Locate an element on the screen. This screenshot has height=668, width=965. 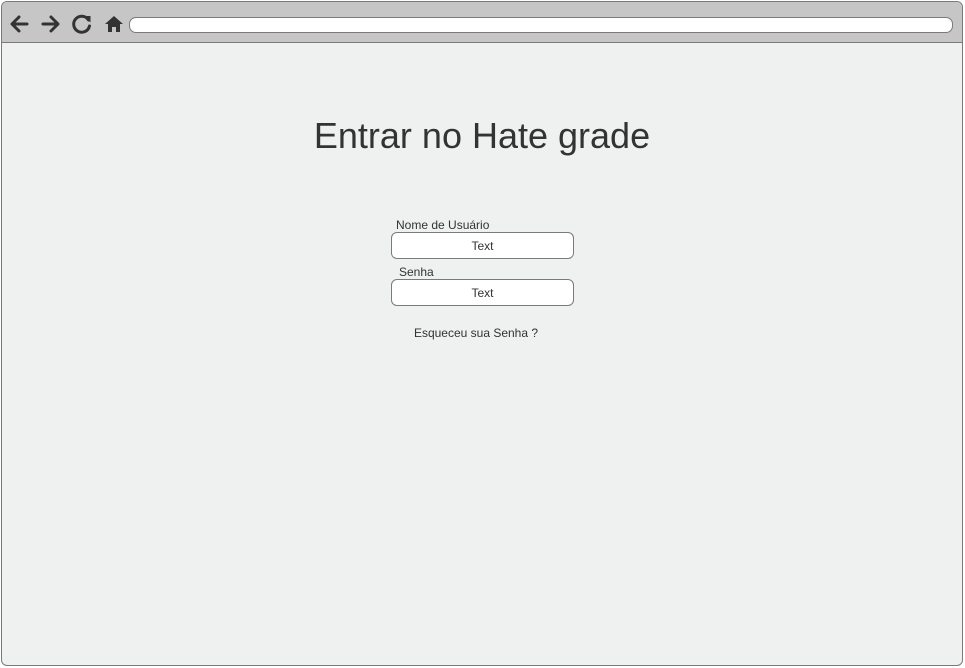
password-field-text: Text is located at coordinates (482, 292).